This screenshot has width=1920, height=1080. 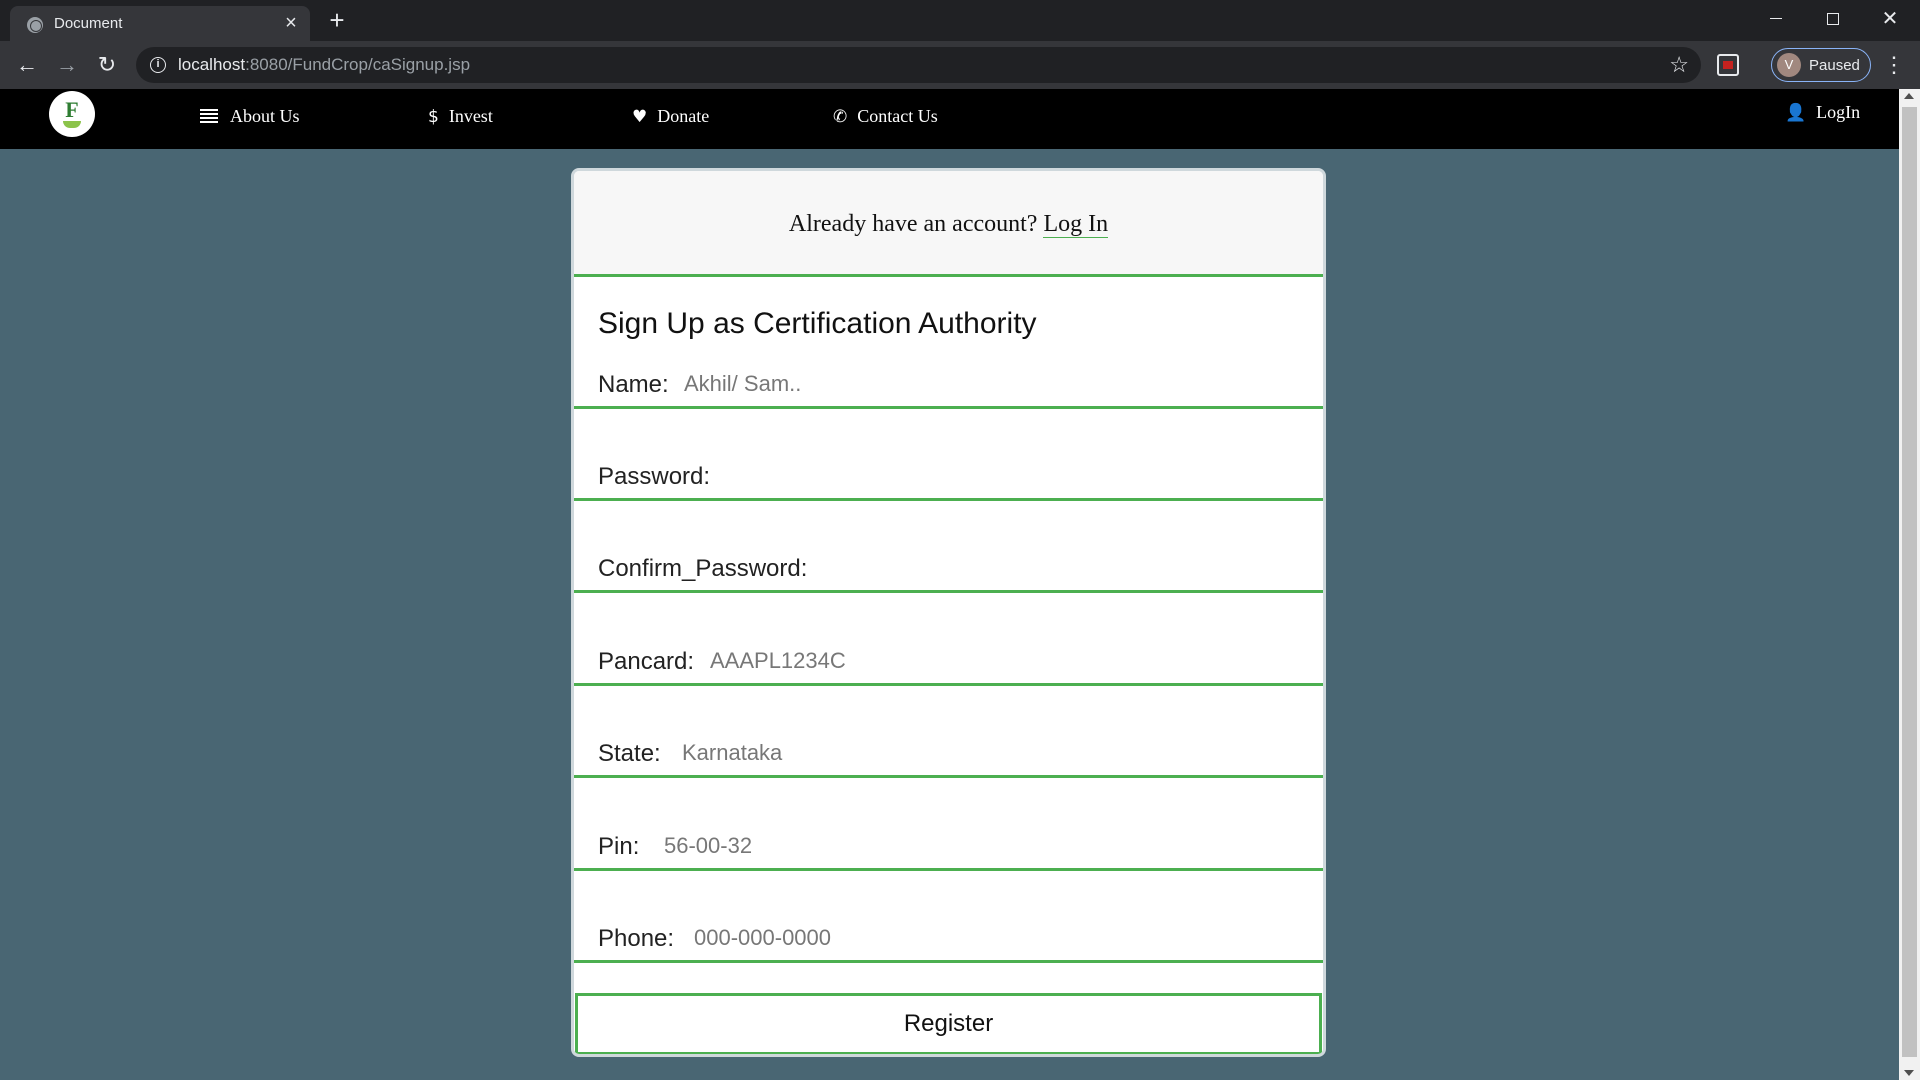 What do you see at coordinates (1909, 96) in the screenshot?
I see `scroll-up-arrow-icon` at bounding box center [1909, 96].